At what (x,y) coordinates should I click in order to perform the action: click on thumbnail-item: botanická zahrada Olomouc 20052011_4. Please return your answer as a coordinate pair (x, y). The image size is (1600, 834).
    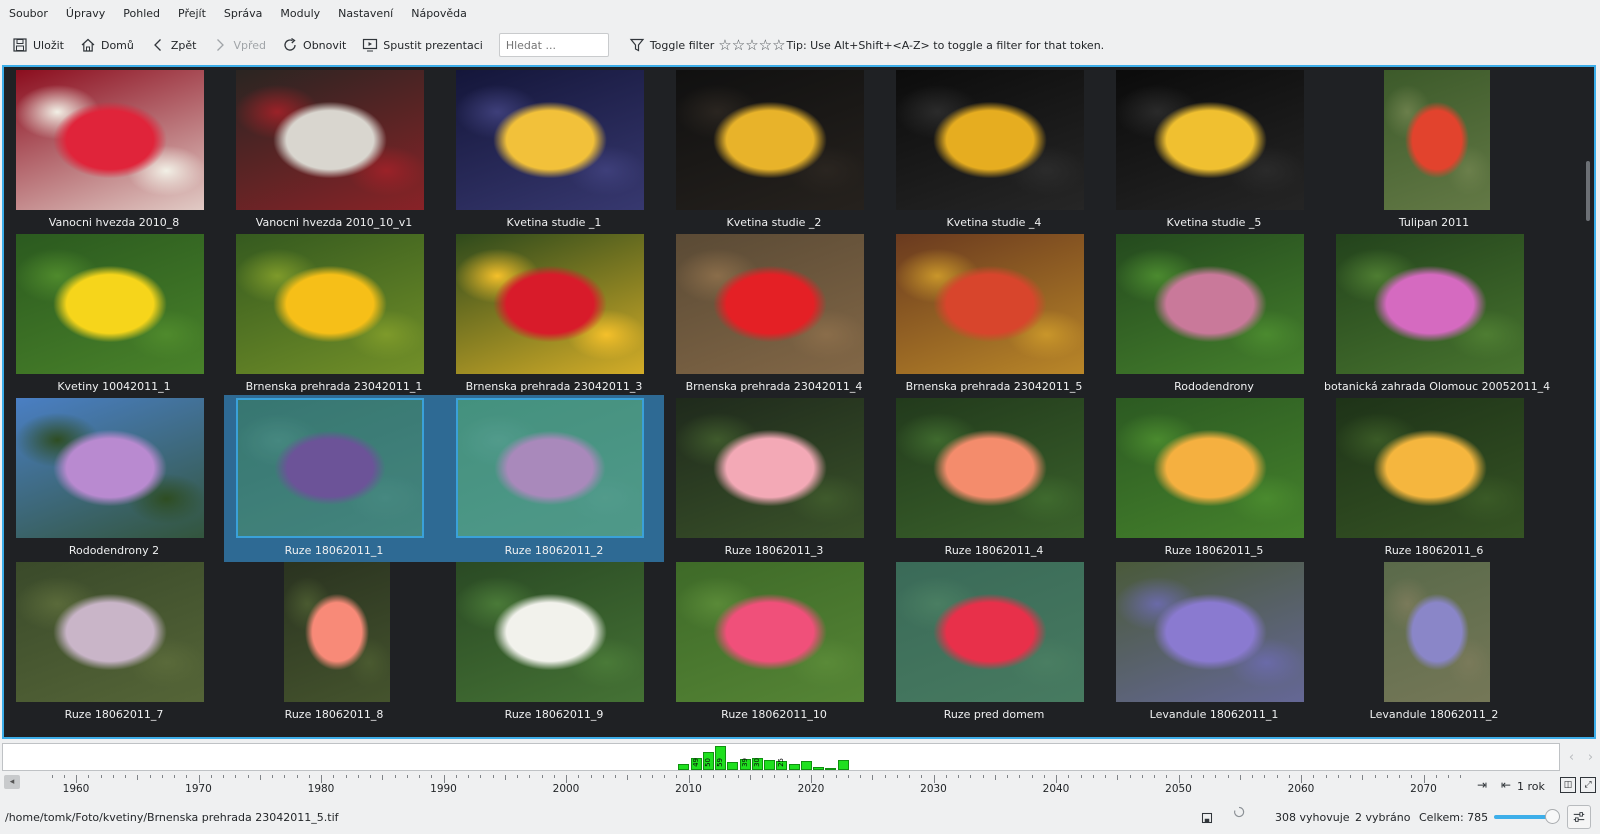
    Looking at the image, I should click on (1437, 314).